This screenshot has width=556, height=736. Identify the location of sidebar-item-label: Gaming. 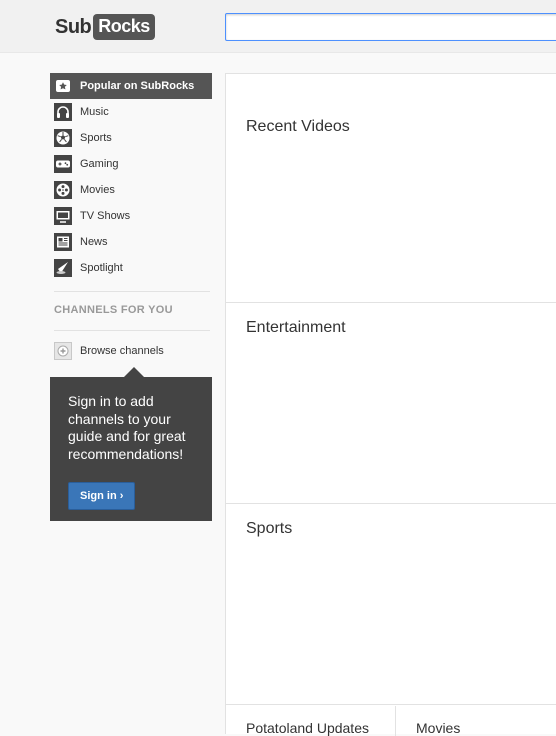
(99, 164).